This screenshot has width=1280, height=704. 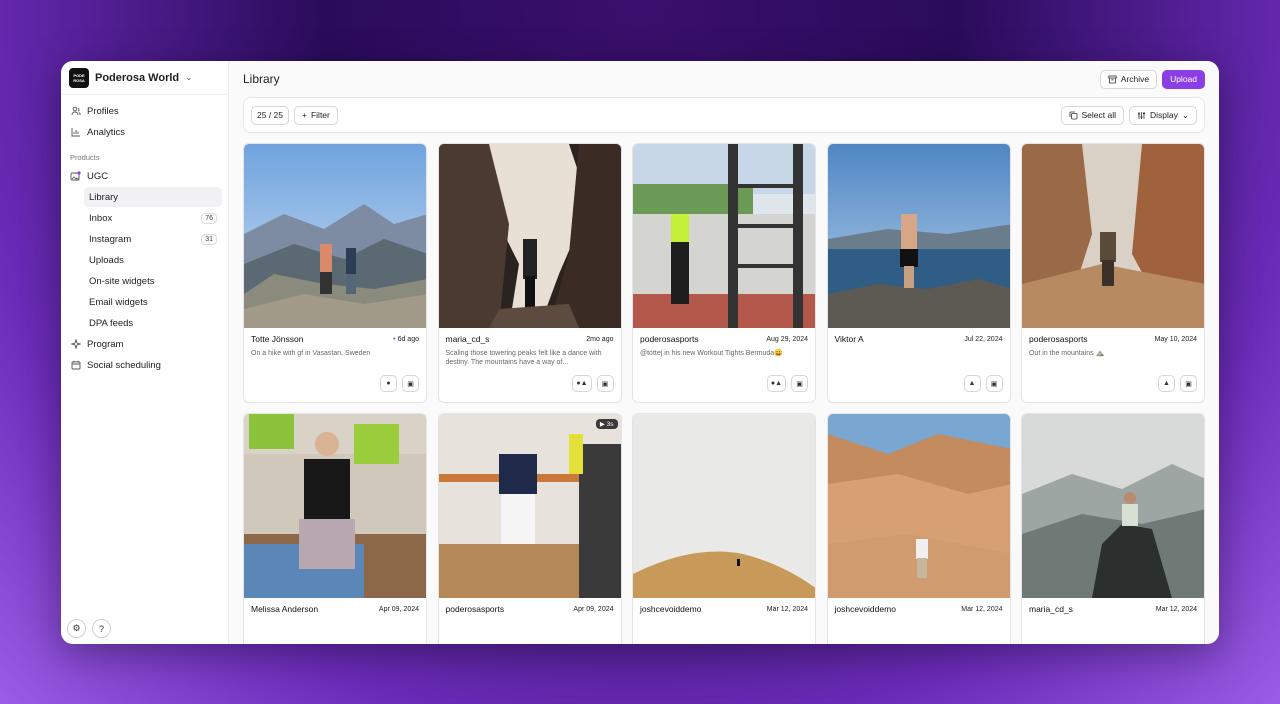 I want to click on header-actions: Archive Upload, so click(x=1152, y=79).